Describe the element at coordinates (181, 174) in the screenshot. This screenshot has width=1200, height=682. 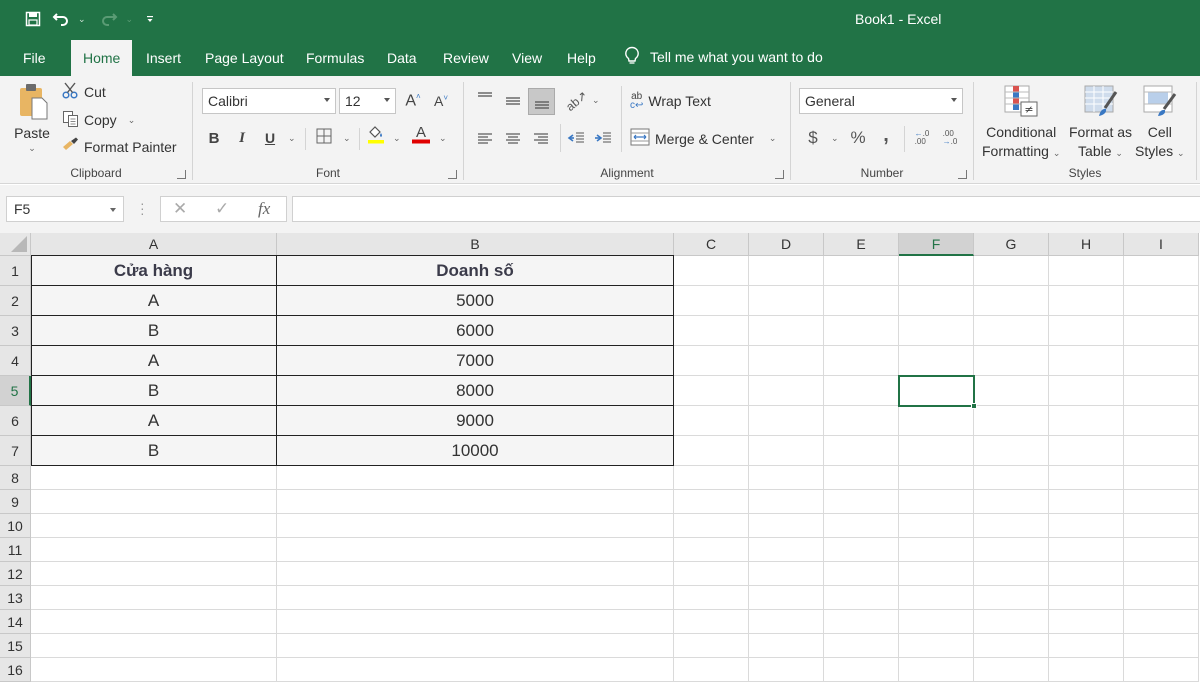
I see `clipboard-dialog-launcher-icon` at that location.